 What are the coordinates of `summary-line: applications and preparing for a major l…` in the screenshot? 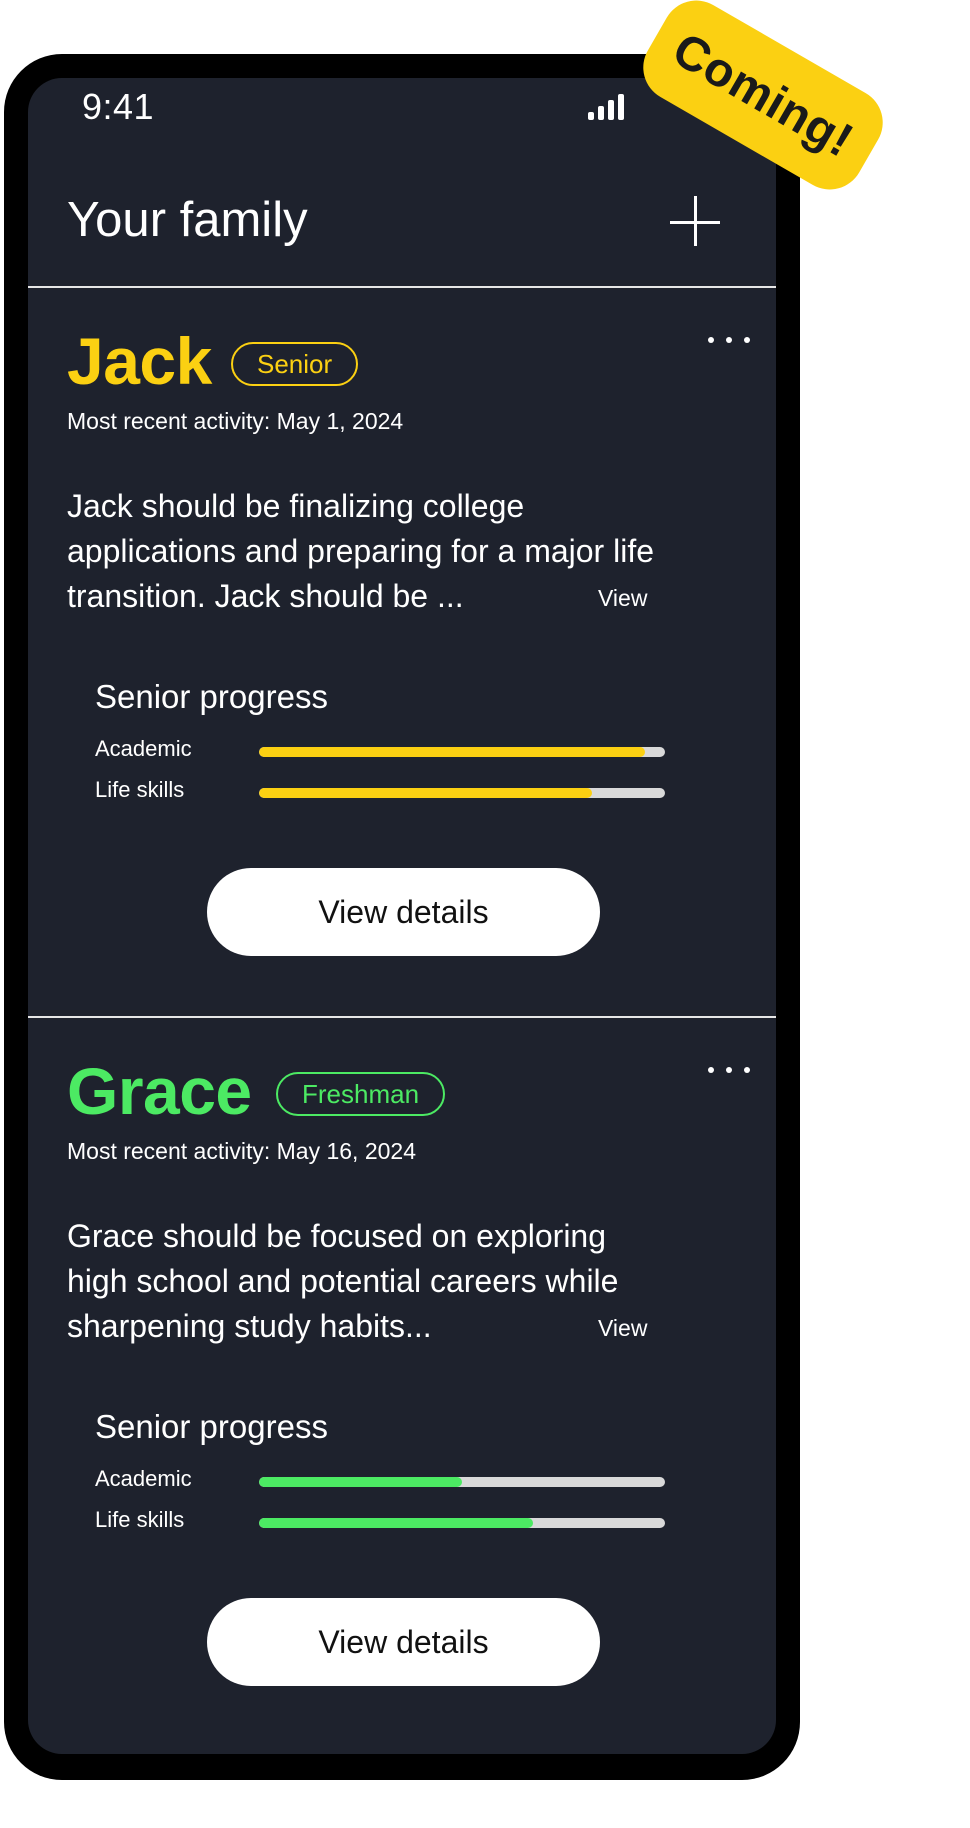 It's located at (360, 551).